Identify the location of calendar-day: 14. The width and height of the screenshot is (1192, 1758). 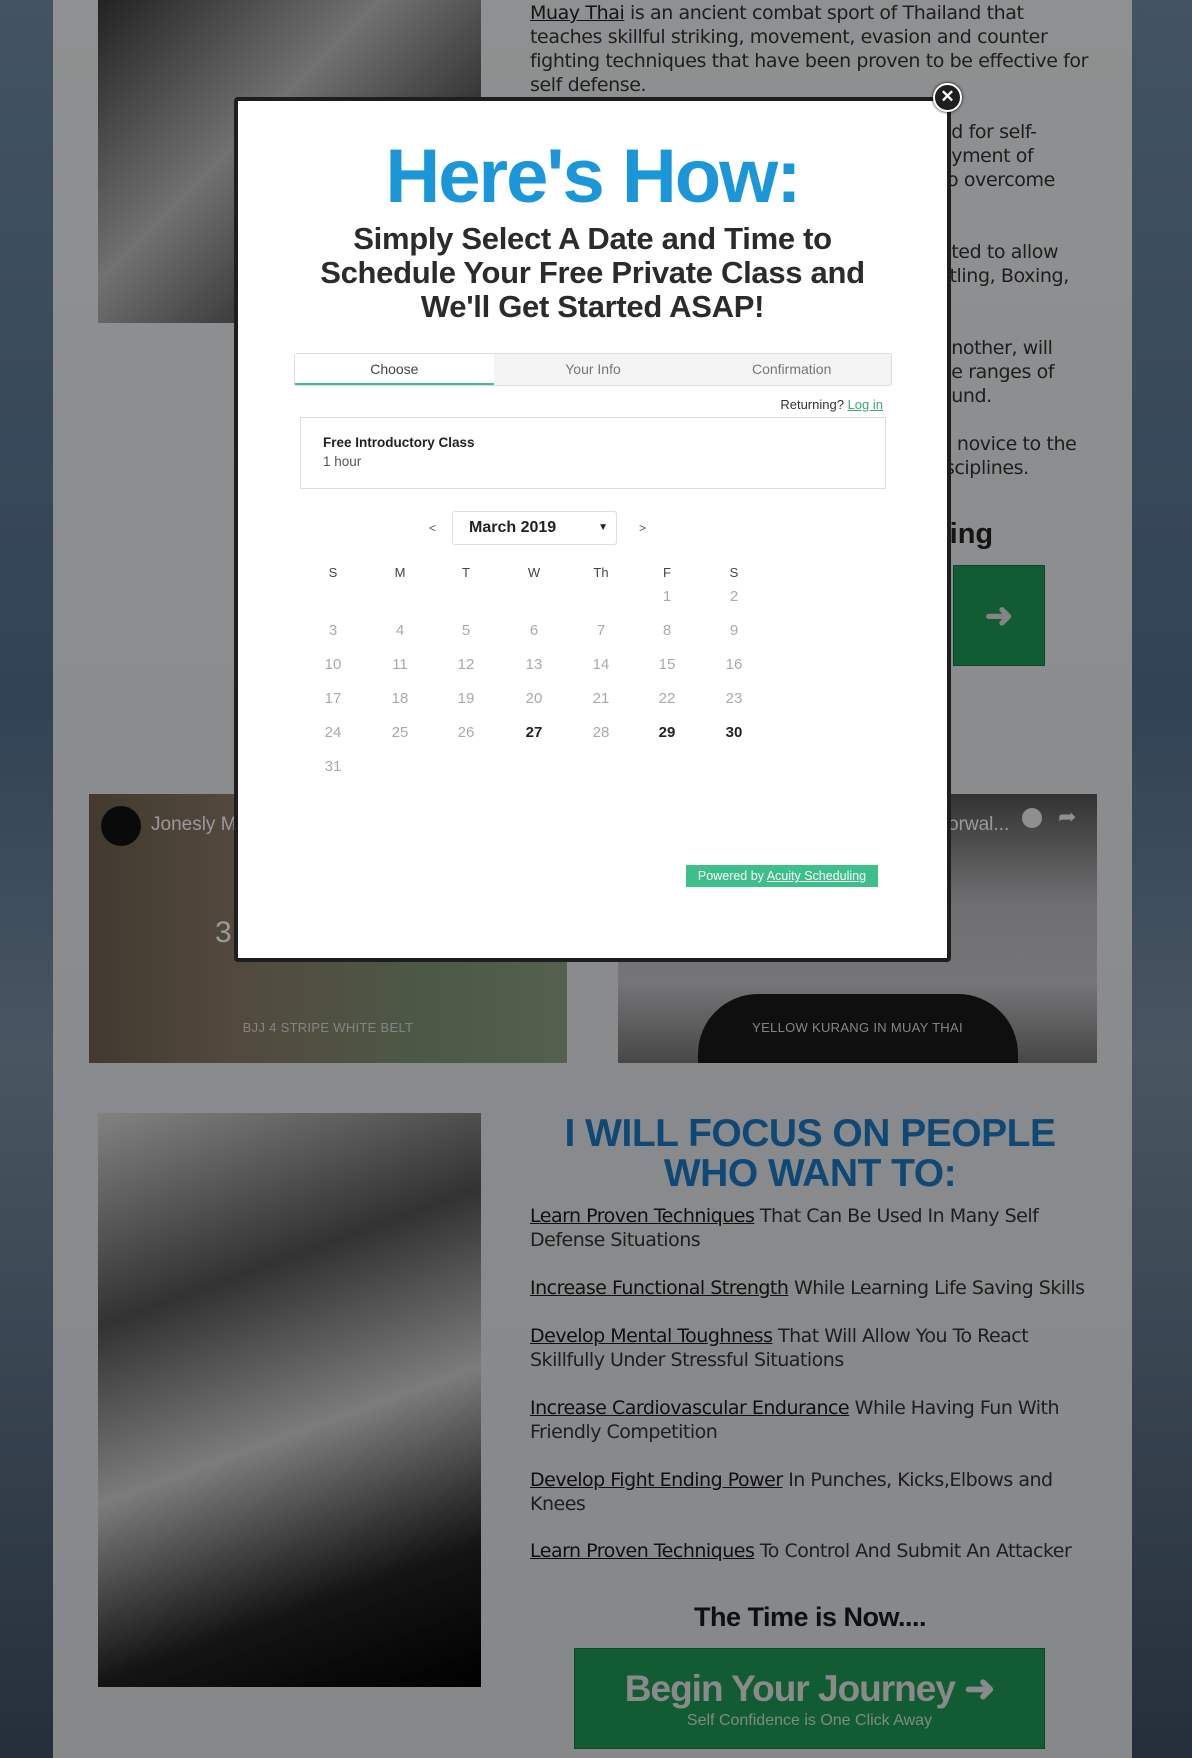
(601, 664).